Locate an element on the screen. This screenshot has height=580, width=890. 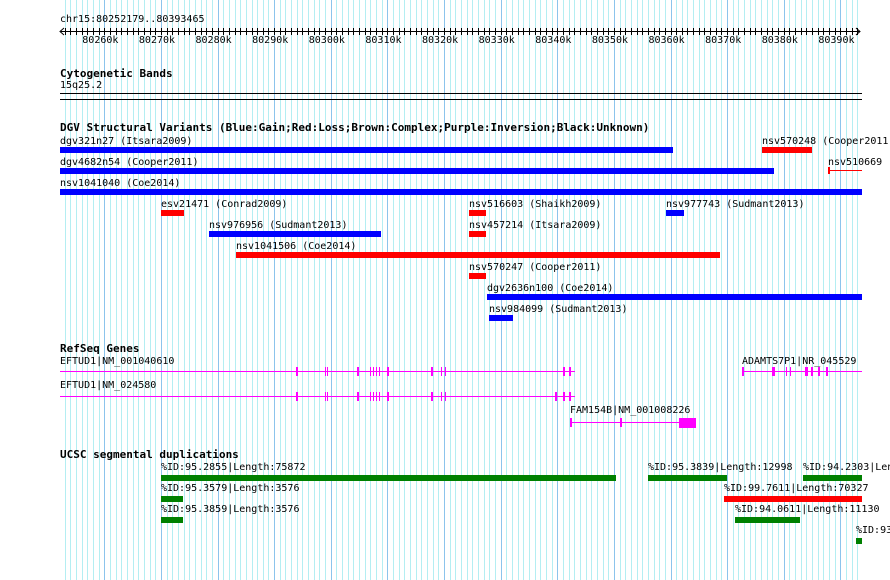
segdup-label: %ID:95.2855|Length:75872 is located at coordinates (233, 467).